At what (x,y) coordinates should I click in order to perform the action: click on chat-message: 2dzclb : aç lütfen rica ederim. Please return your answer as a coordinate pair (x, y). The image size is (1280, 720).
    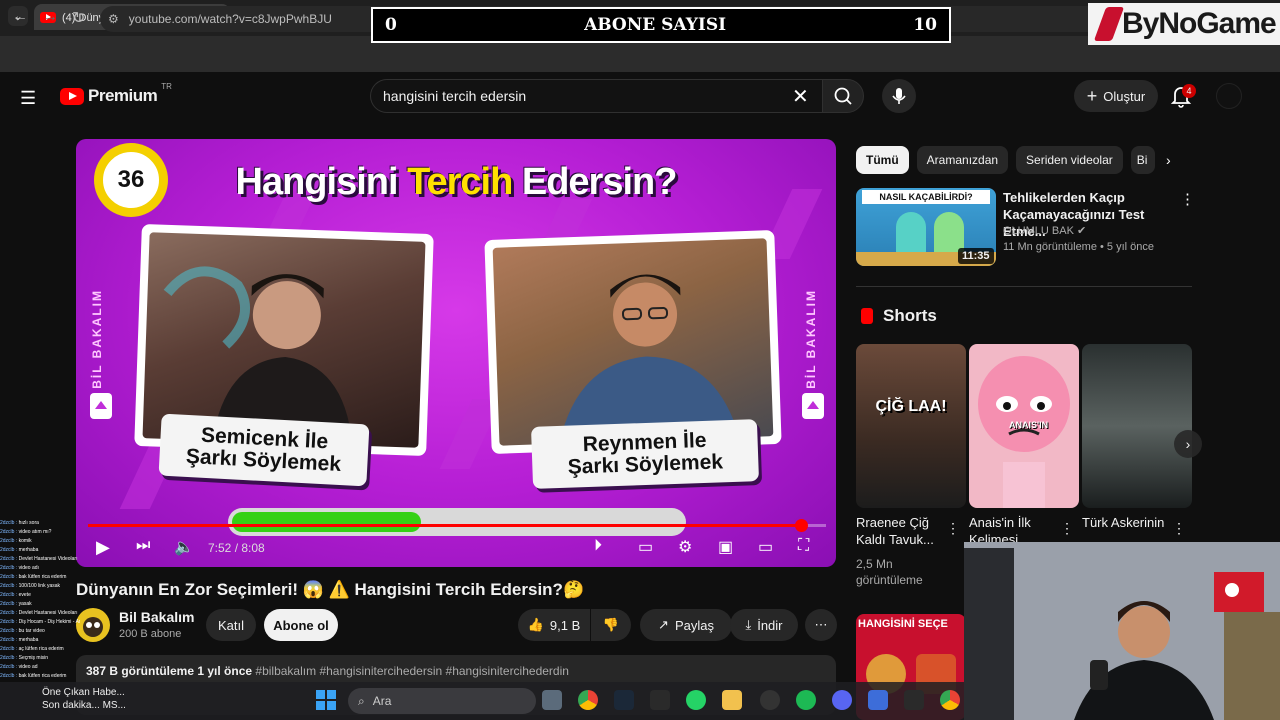
    Looking at the image, I should click on (40, 650).